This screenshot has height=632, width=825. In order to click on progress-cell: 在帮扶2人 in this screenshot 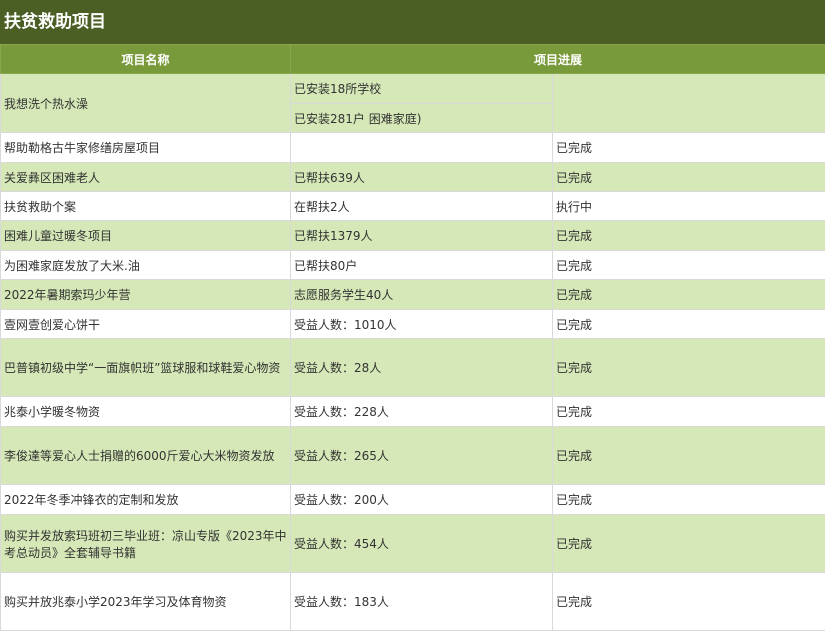, I will do `click(421, 206)`.